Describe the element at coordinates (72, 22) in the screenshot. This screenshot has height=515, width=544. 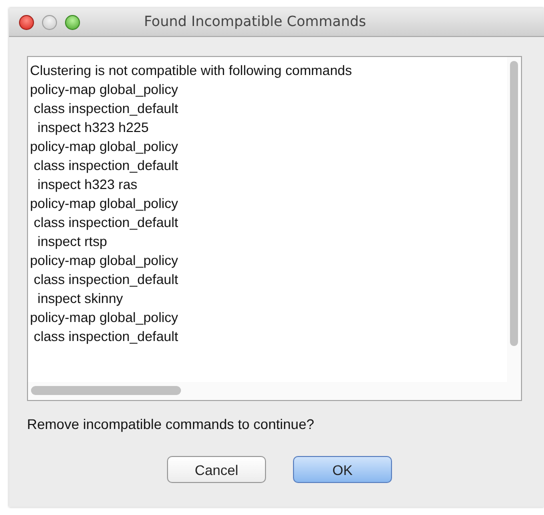
I see `zoom-icon` at that location.